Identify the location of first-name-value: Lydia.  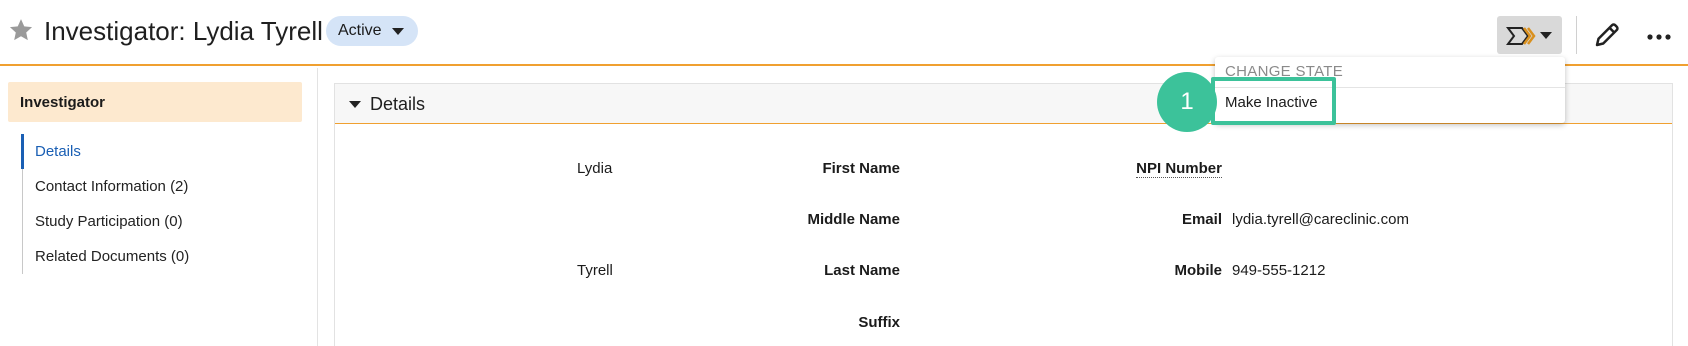
(595, 168).